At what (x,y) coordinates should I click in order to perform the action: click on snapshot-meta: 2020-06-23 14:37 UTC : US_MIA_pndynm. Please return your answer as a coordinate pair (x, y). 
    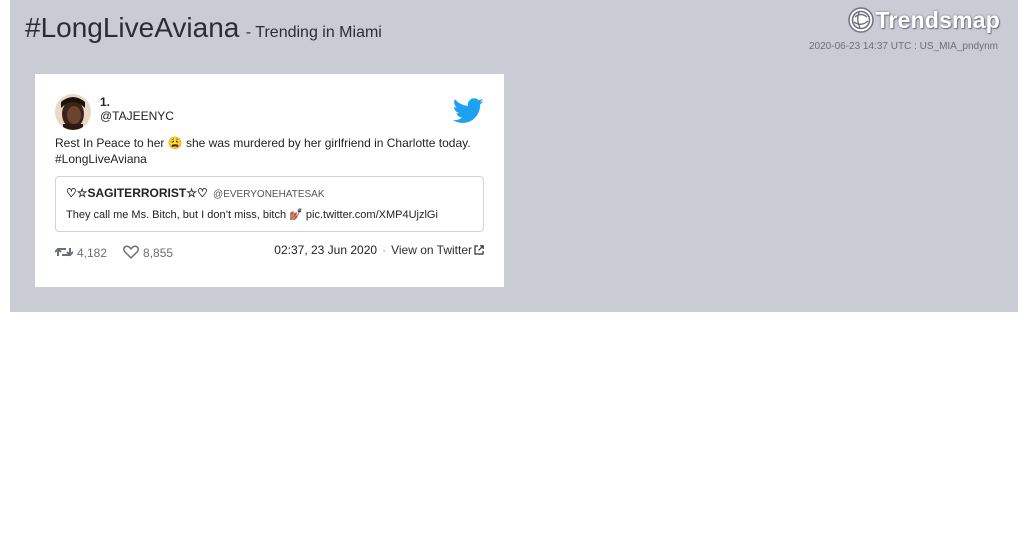
    Looking at the image, I should click on (903, 46).